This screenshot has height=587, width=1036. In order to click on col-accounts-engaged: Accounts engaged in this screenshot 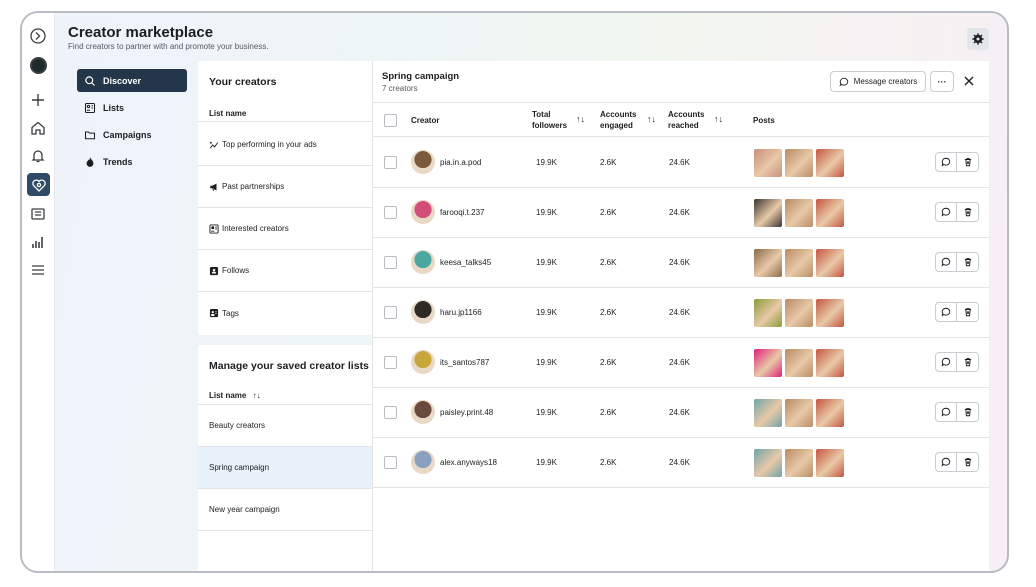, I will do `click(618, 120)`.